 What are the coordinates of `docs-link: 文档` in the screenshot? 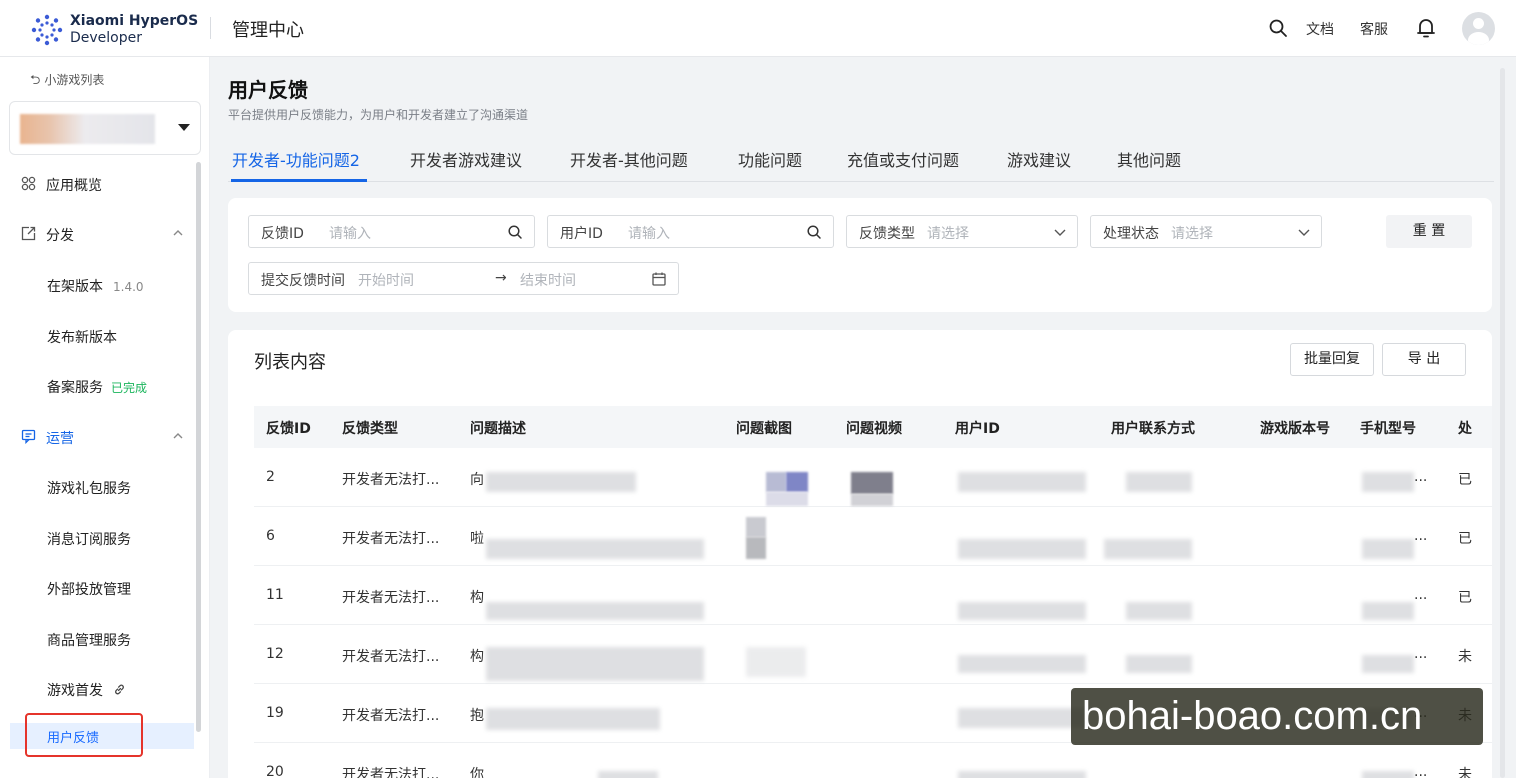 It's located at (1320, 29).